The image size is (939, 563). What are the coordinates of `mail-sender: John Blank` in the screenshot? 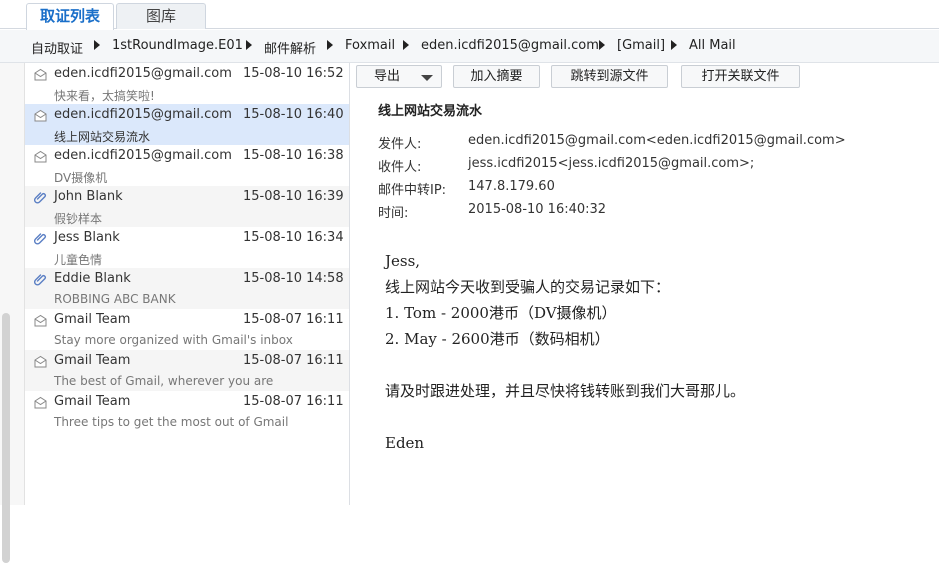 It's located at (88, 196).